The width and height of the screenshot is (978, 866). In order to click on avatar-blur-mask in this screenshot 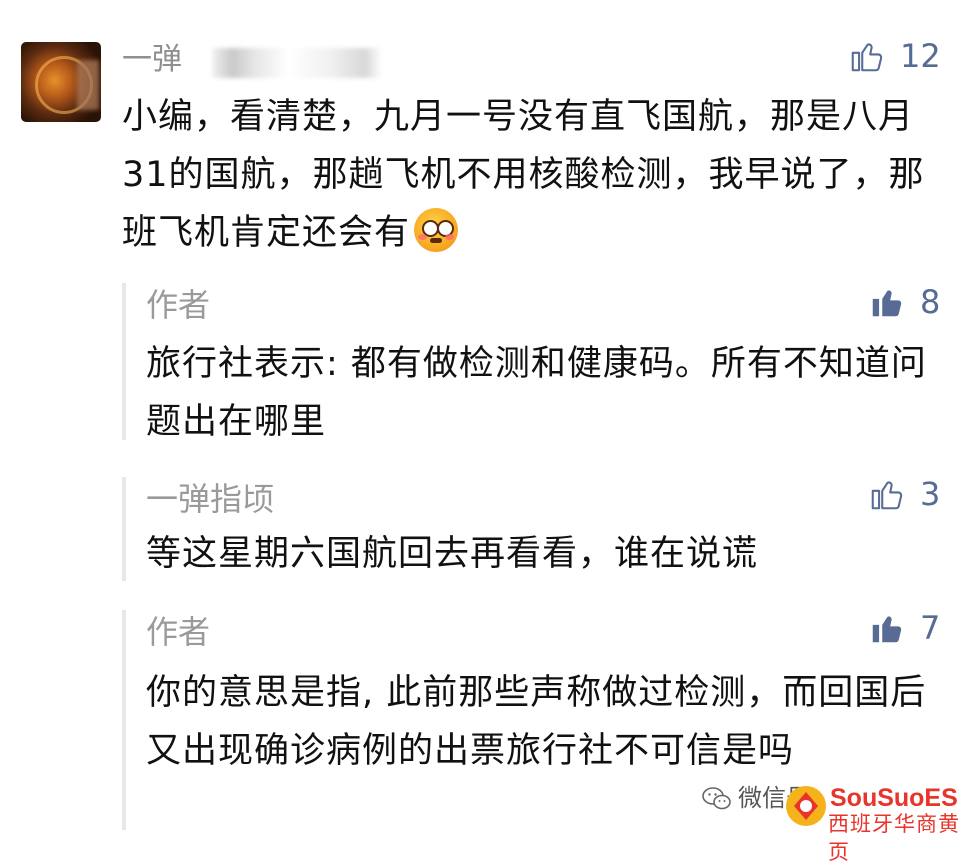, I will do `click(88, 85)`.